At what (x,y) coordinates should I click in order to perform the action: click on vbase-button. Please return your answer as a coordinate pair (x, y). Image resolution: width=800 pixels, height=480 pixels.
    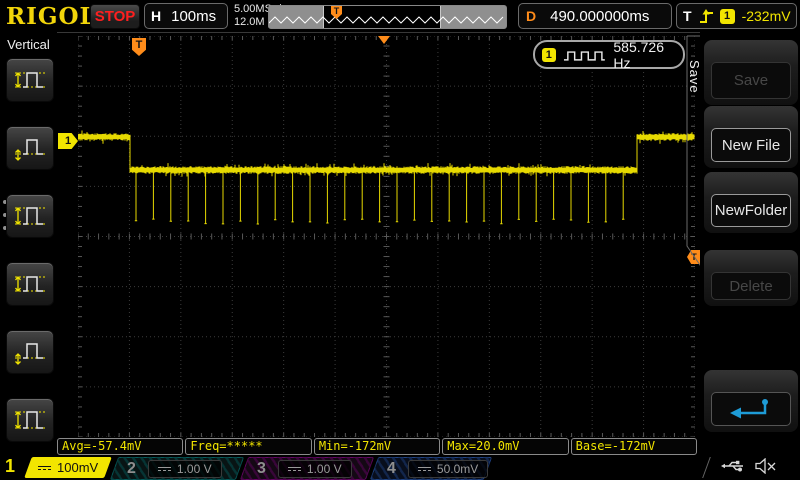
    Looking at the image, I should click on (30, 352).